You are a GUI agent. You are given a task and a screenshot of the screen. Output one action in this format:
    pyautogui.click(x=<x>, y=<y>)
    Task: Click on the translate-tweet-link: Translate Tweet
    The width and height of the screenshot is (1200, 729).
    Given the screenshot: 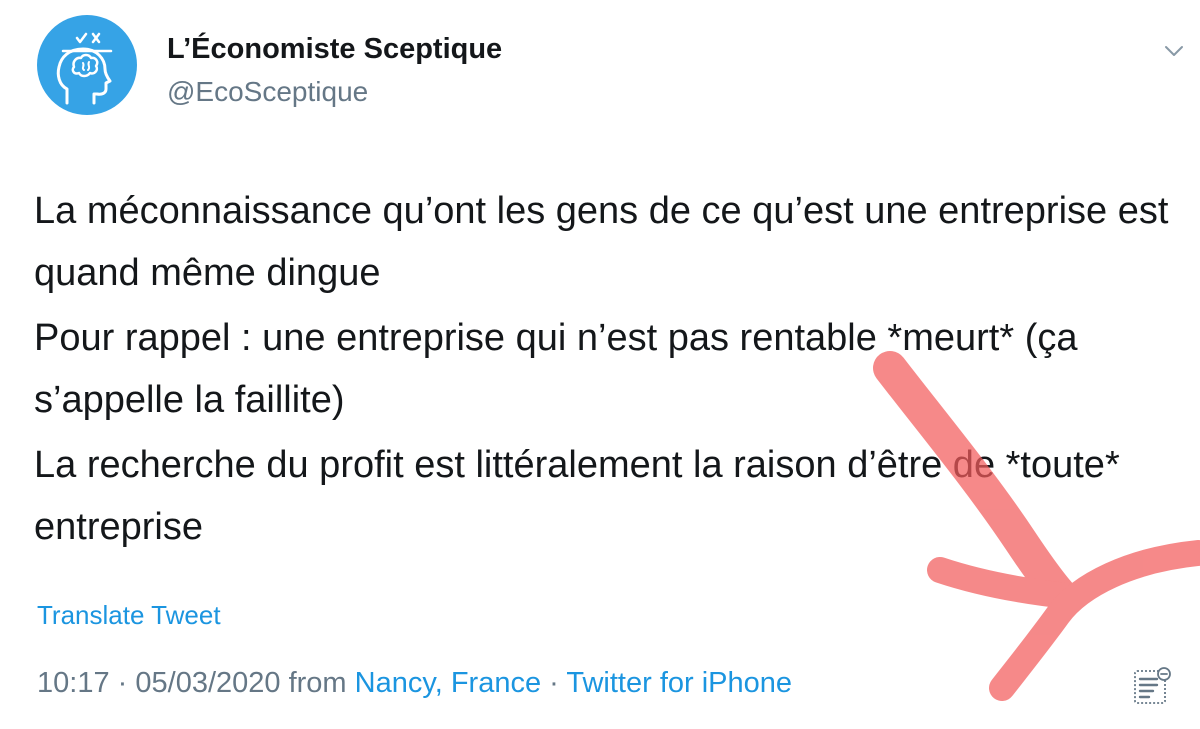 What is the action you would take?
    pyautogui.click(x=129, y=615)
    